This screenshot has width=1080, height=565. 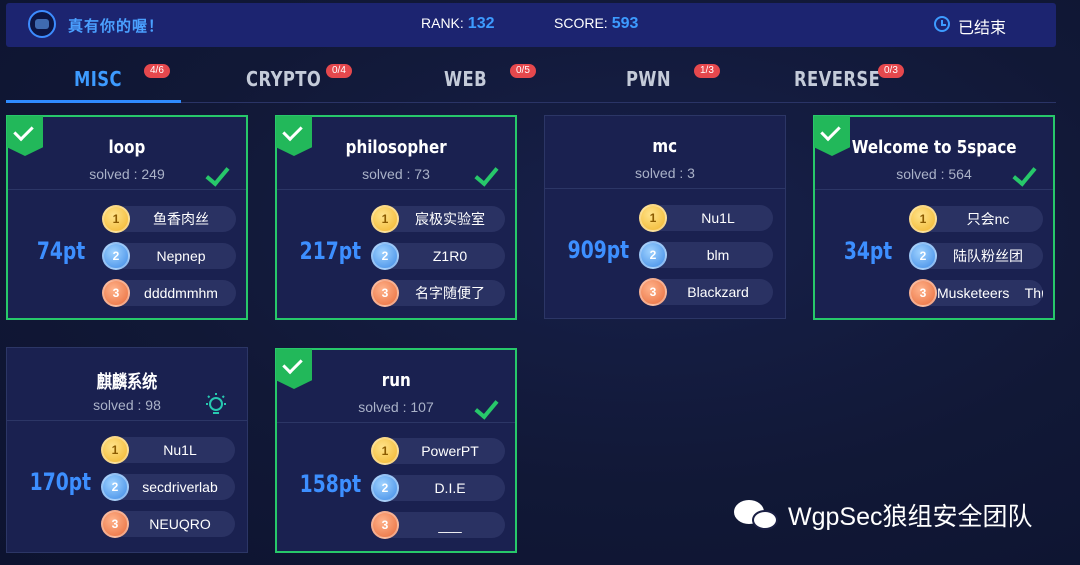 What do you see at coordinates (330, 484) in the screenshot?
I see `challenge-points: 158pt` at bounding box center [330, 484].